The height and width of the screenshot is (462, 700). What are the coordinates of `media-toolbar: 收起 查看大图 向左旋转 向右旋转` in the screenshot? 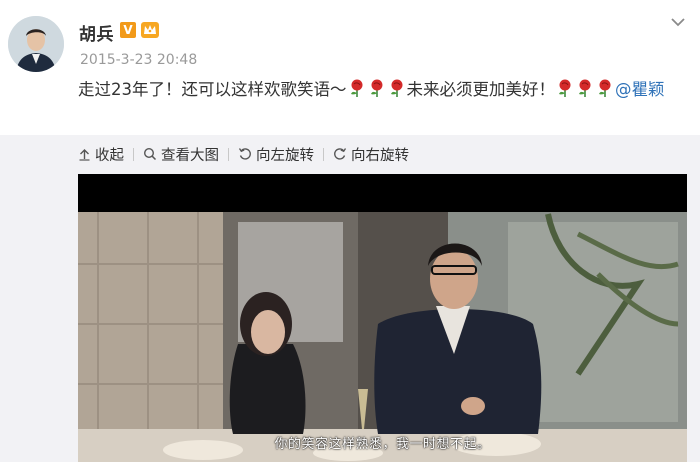 It's located at (243, 154).